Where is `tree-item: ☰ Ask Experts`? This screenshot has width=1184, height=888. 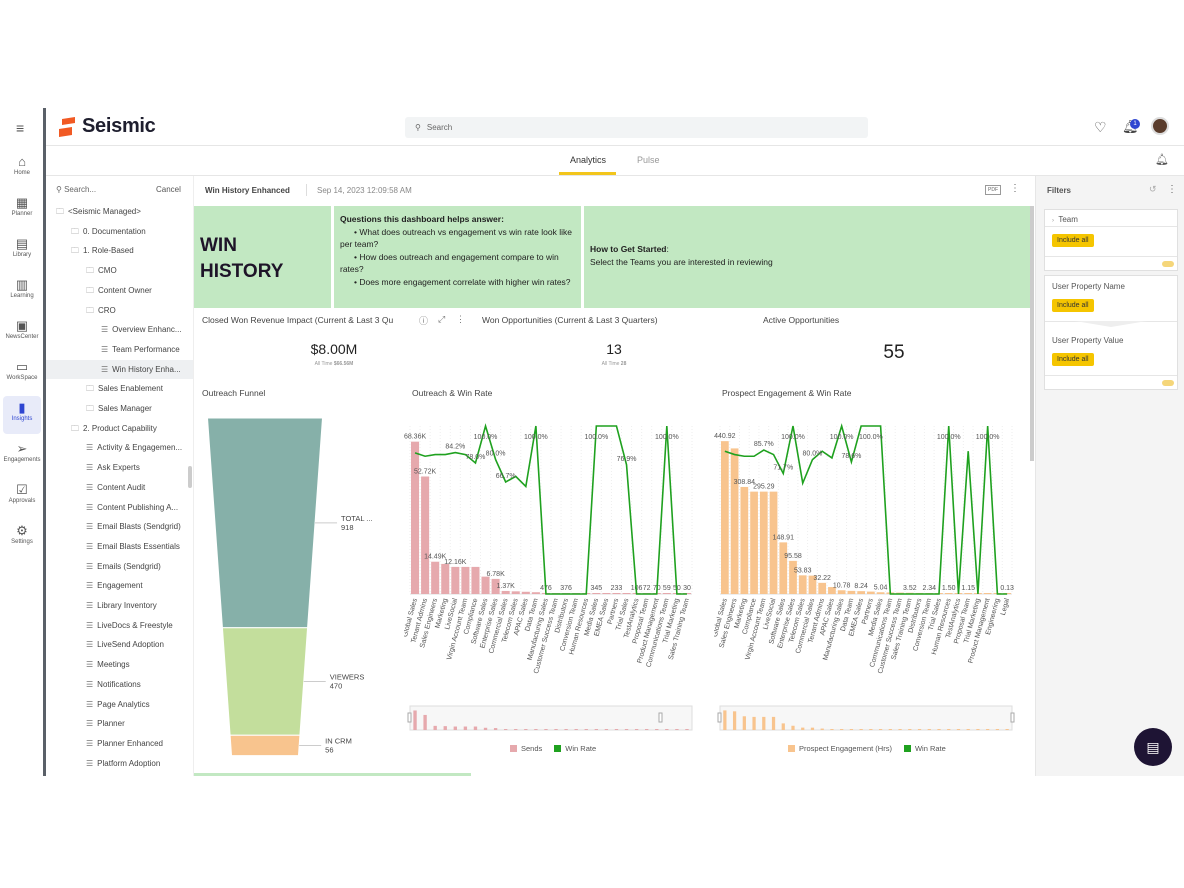 tree-item: ☰ Ask Experts is located at coordinates (119, 467).